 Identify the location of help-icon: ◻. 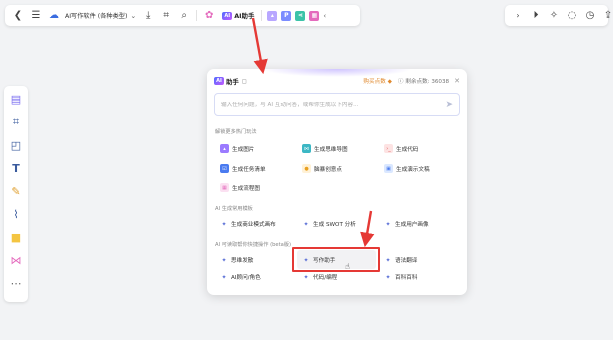
(244, 81).